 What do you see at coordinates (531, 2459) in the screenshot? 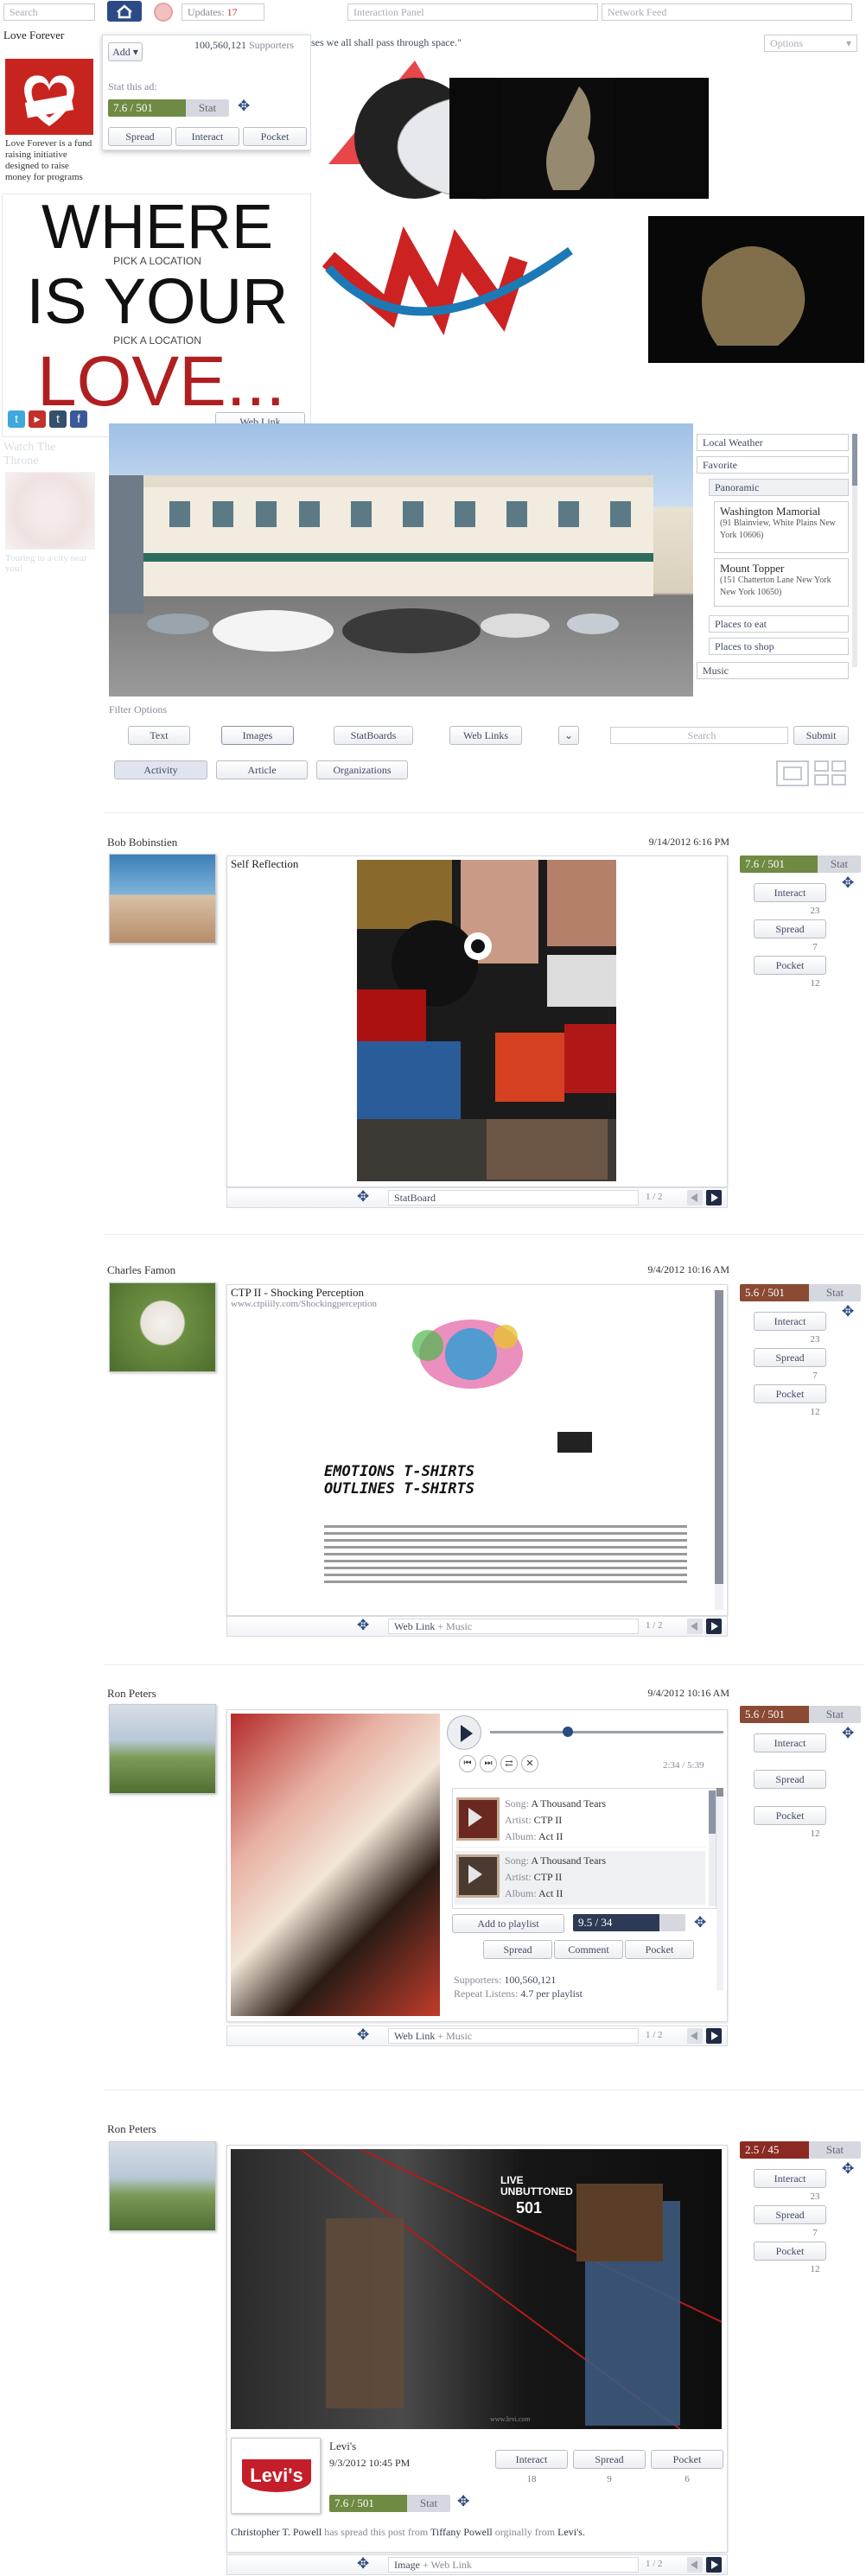
I see `brand-interact-button: Interact` at bounding box center [531, 2459].